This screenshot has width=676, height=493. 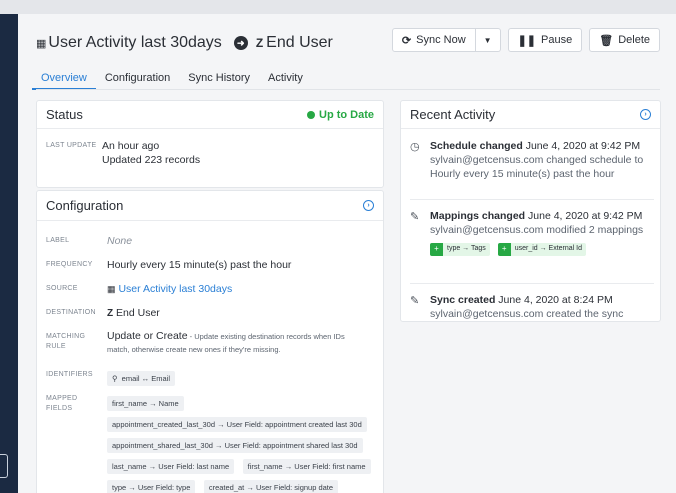 I want to click on sync-icon: ⟳, so click(x=406, y=40).